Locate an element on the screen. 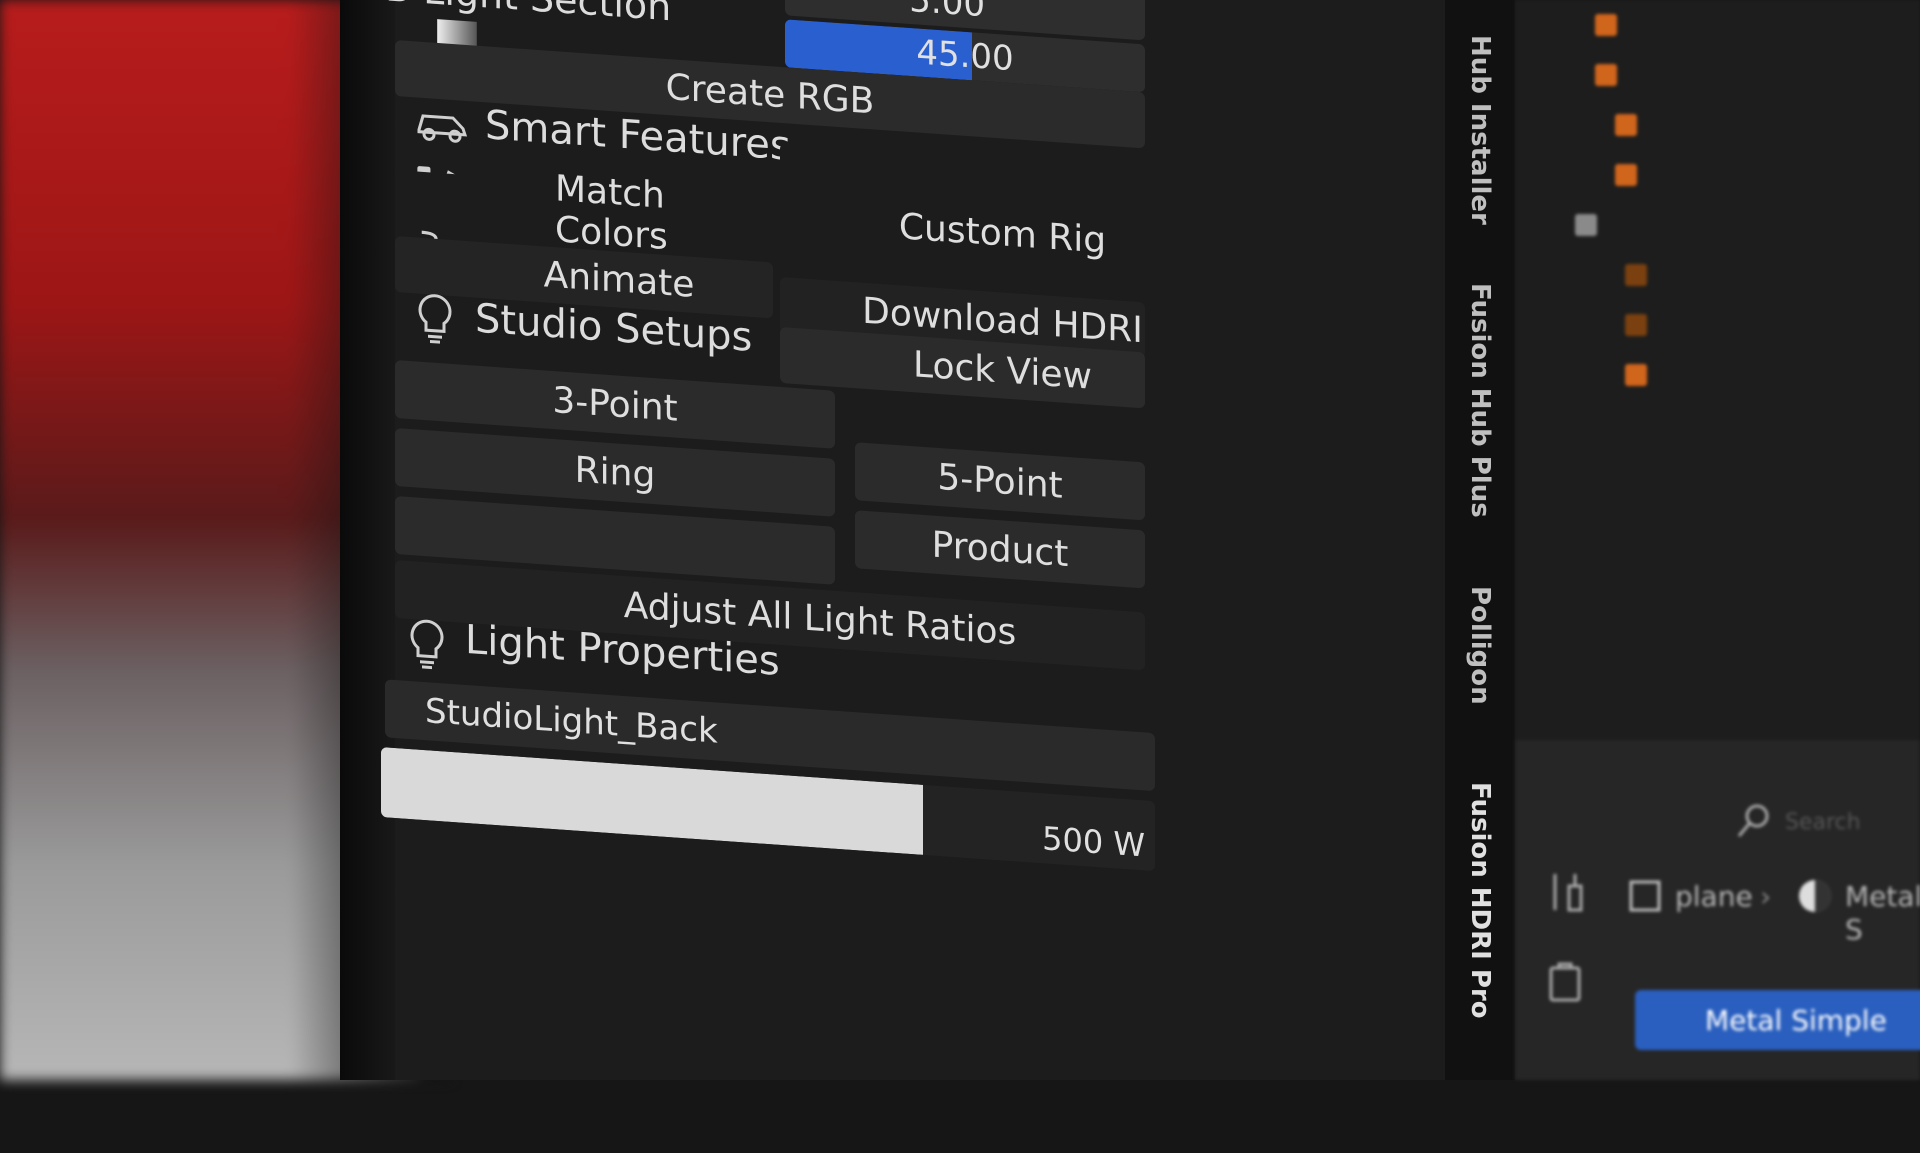 This screenshot has height=1153, width=1920. search-icon is located at coordinates (1755, 820).